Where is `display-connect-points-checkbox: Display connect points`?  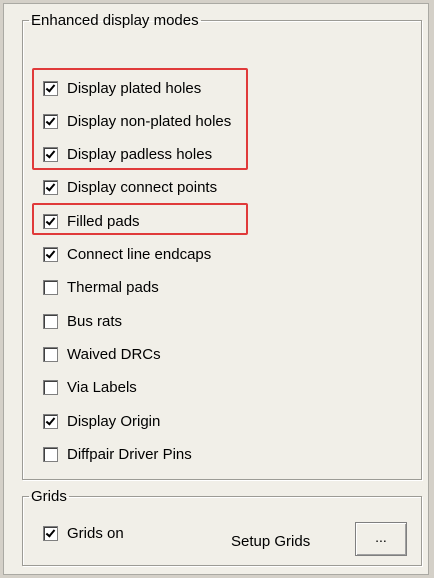
display-connect-points-checkbox: Display connect points is located at coordinates (130, 187).